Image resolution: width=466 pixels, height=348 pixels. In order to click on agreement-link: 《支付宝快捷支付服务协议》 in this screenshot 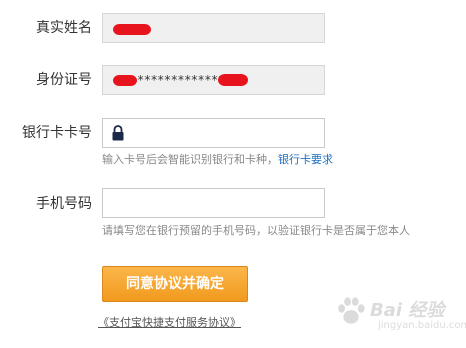, I will do `click(169, 323)`.